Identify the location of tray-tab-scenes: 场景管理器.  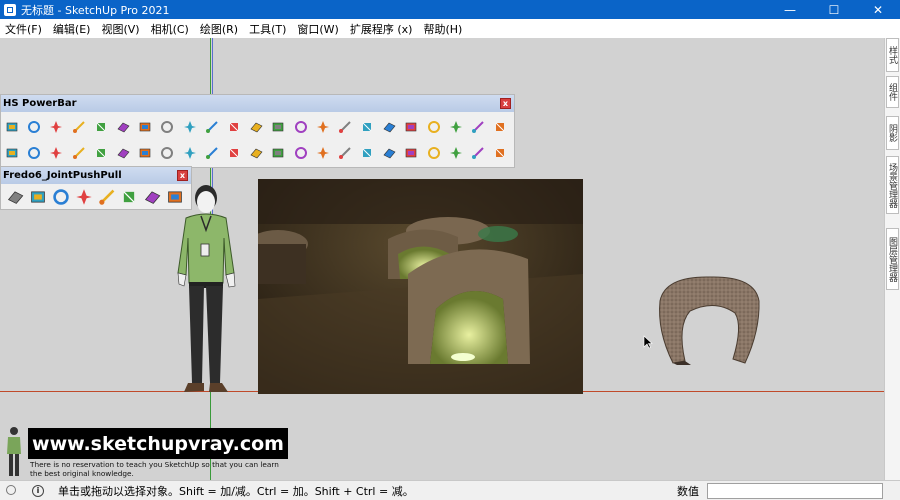
(892, 185).